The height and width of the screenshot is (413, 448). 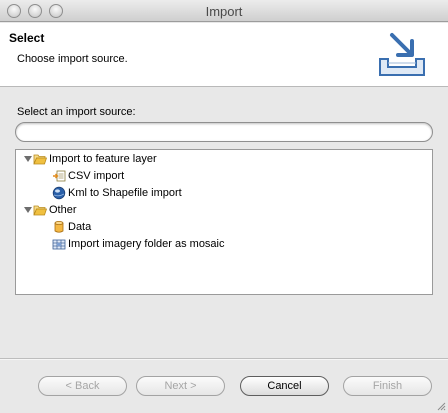 I want to click on tree-group-label: Import to feature layer, so click(x=103, y=158).